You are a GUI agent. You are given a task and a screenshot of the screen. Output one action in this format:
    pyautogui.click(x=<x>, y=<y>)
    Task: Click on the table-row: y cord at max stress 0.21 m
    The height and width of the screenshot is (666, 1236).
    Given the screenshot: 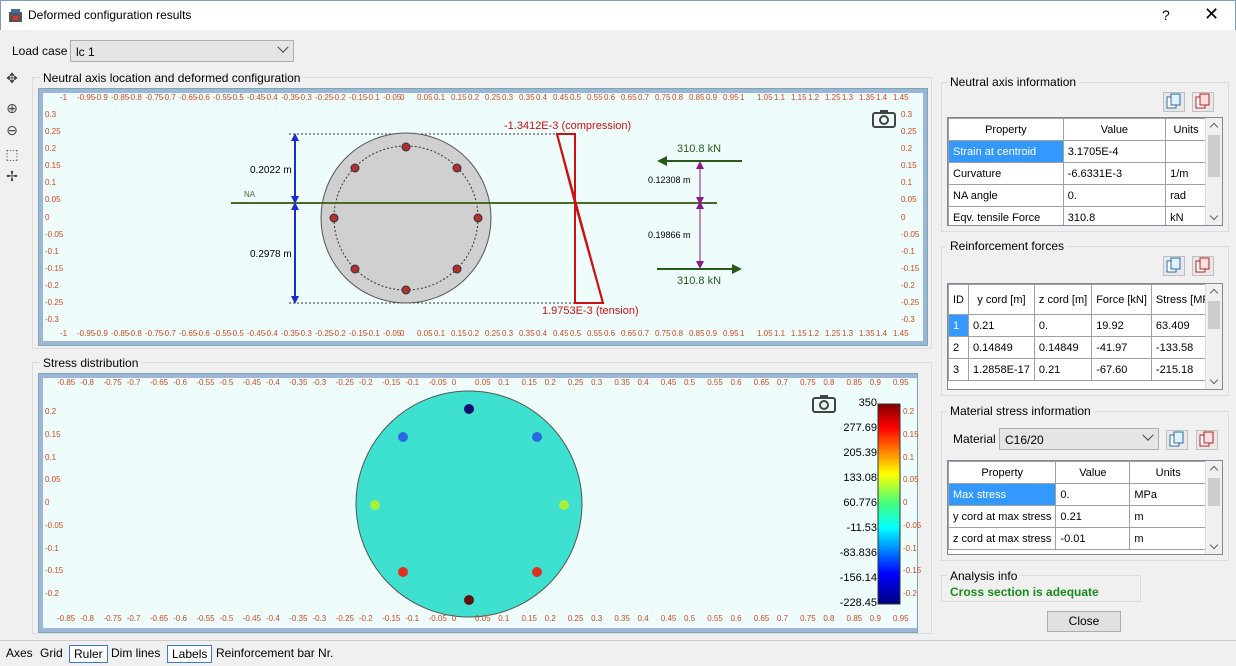 What is the action you would take?
    pyautogui.click(x=1077, y=516)
    